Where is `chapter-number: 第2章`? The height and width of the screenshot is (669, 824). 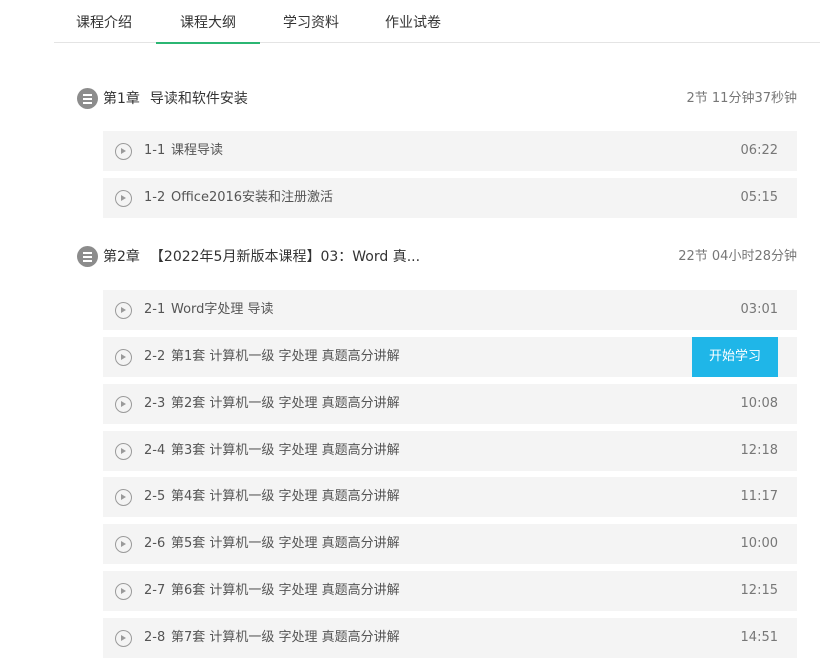 chapter-number: 第2章 is located at coordinates (121, 257).